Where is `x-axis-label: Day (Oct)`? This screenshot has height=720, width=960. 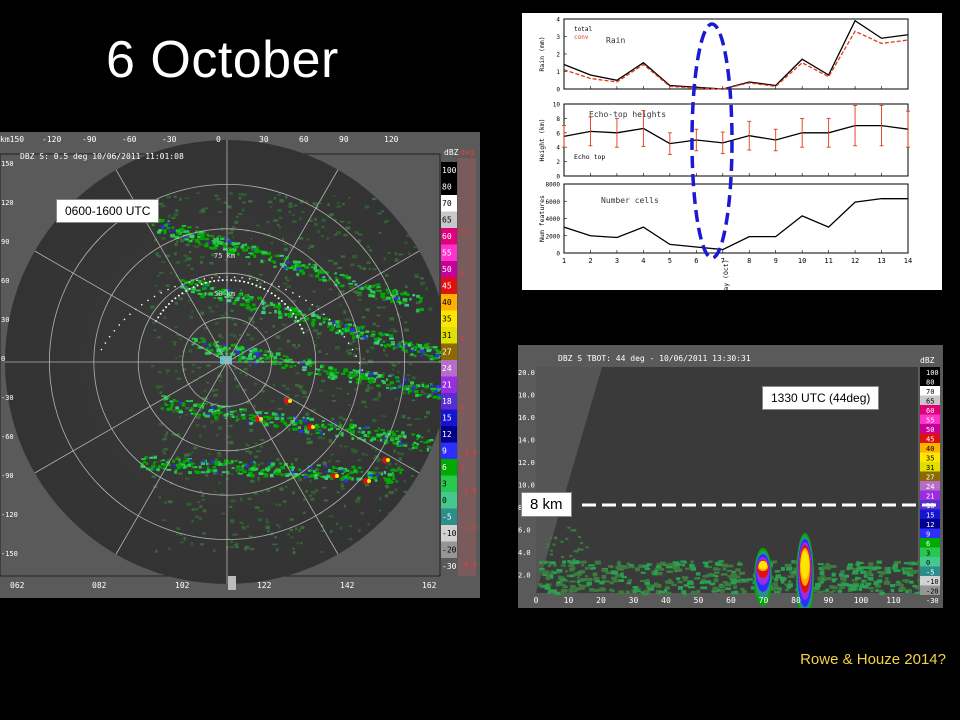
x-axis-label: Day (Oct) is located at coordinates (726, 274).